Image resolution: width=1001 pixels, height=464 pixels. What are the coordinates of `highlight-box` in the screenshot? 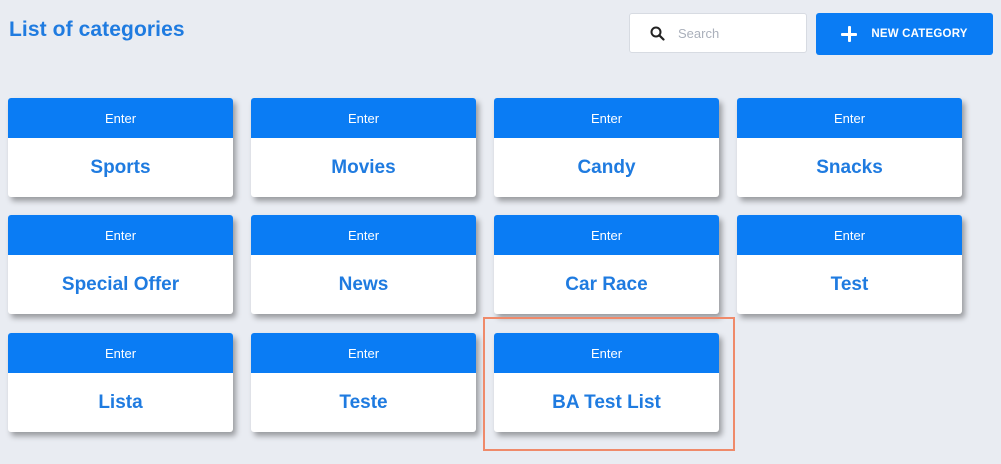 It's located at (609, 384).